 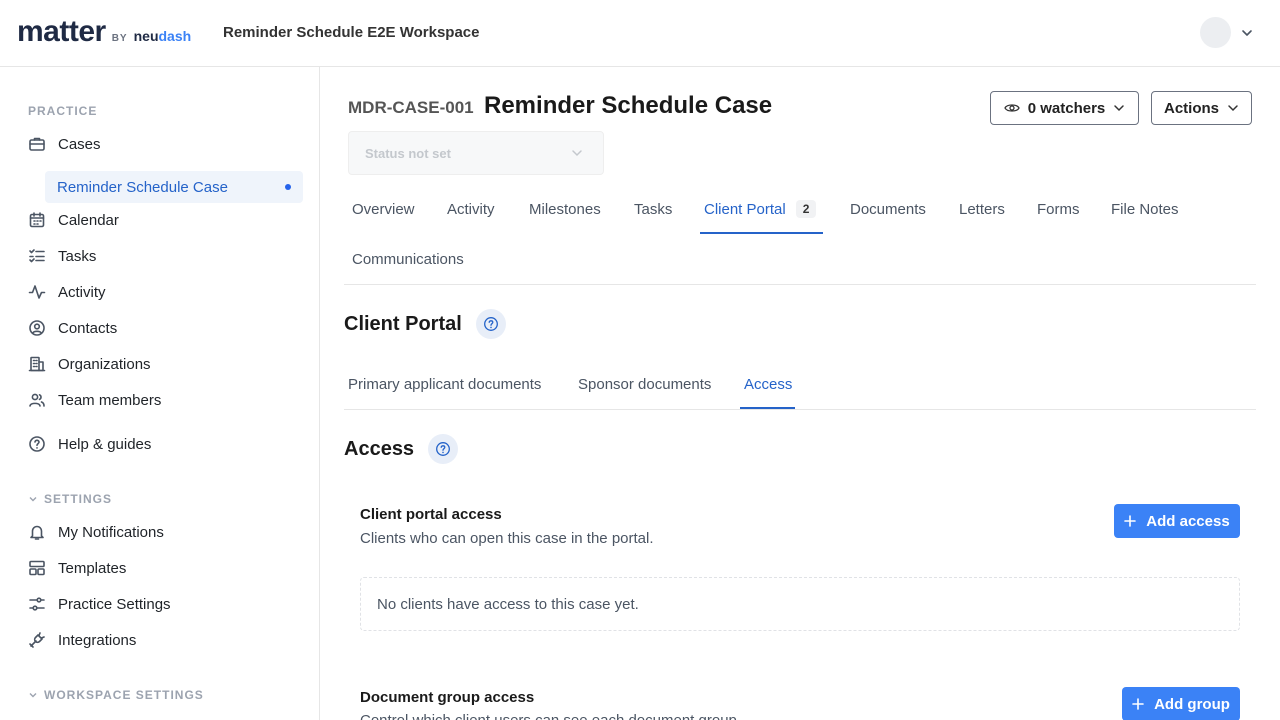 What do you see at coordinates (37, 640) in the screenshot?
I see `plug-icon` at bounding box center [37, 640].